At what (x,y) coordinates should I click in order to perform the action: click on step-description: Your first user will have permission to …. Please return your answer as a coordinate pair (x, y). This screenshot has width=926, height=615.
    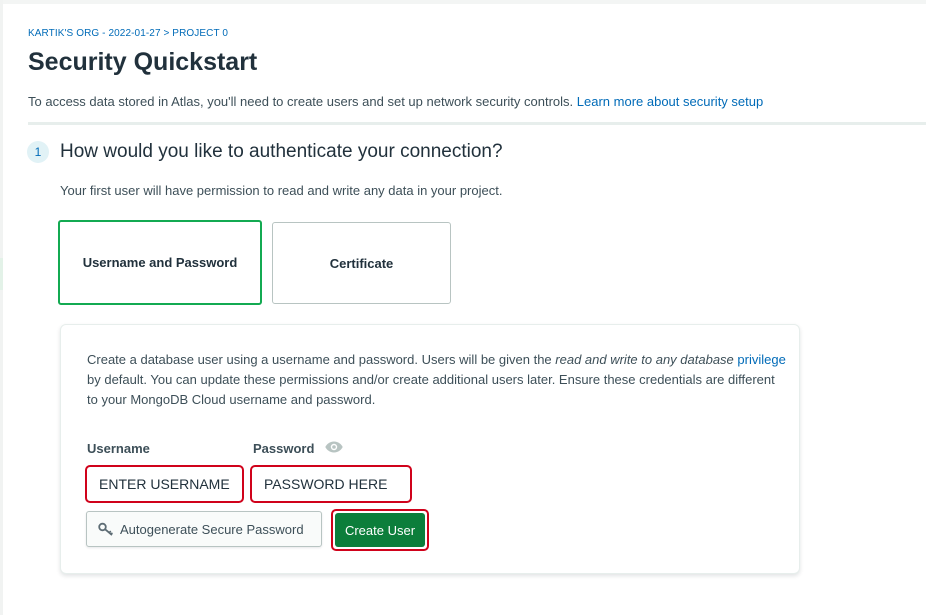
    Looking at the image, I should click on (281, 190).